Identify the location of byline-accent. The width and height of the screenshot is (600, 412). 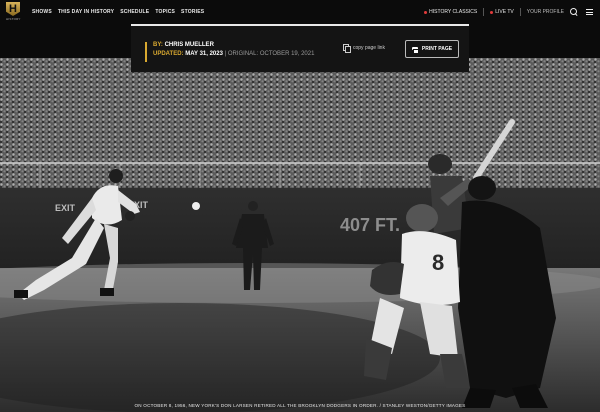
(146, 52).